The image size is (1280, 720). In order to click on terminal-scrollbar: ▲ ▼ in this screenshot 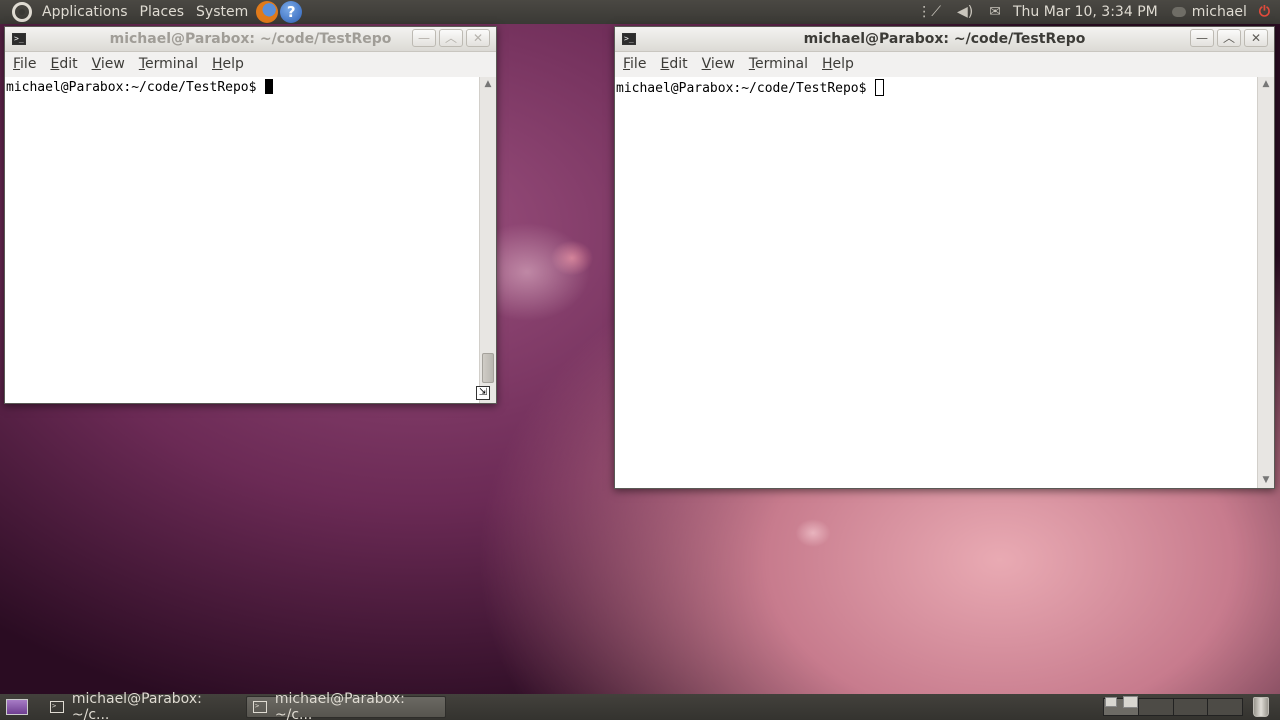, I will do `click(1265, 282)`.